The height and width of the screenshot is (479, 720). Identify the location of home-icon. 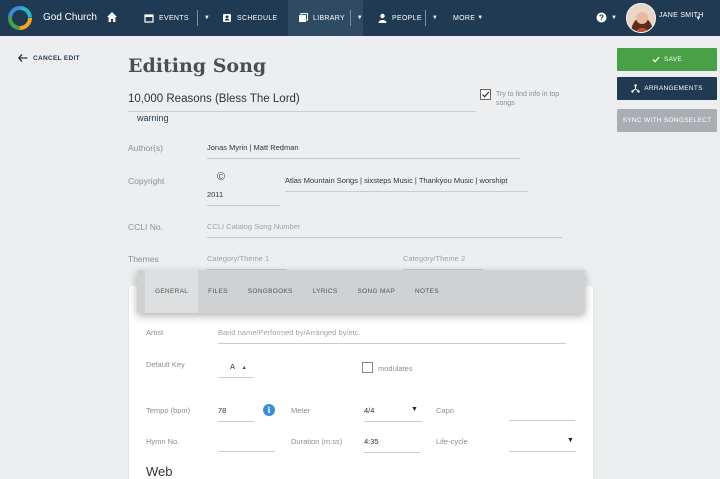
(112, 17).